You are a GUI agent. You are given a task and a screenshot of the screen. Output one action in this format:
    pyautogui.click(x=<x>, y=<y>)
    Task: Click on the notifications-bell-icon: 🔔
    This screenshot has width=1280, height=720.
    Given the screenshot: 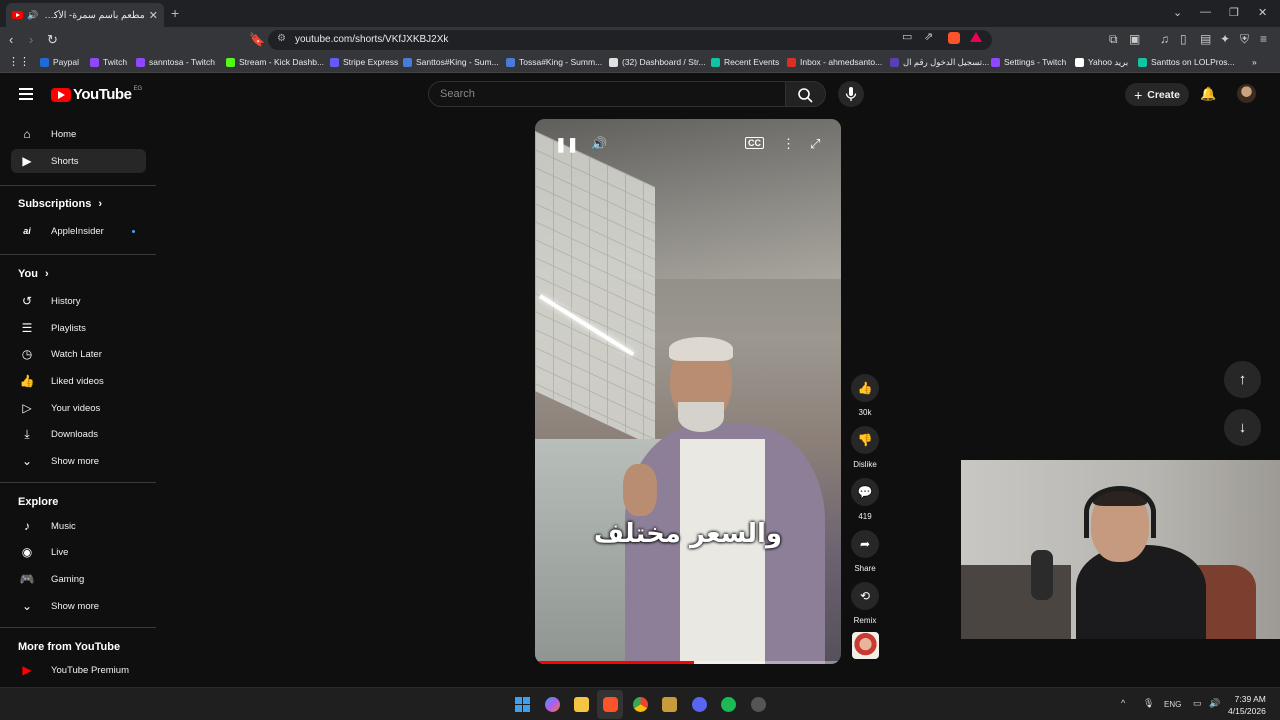 What is the action you would take?
    pyautogui.click(x=1208, y=94)
    